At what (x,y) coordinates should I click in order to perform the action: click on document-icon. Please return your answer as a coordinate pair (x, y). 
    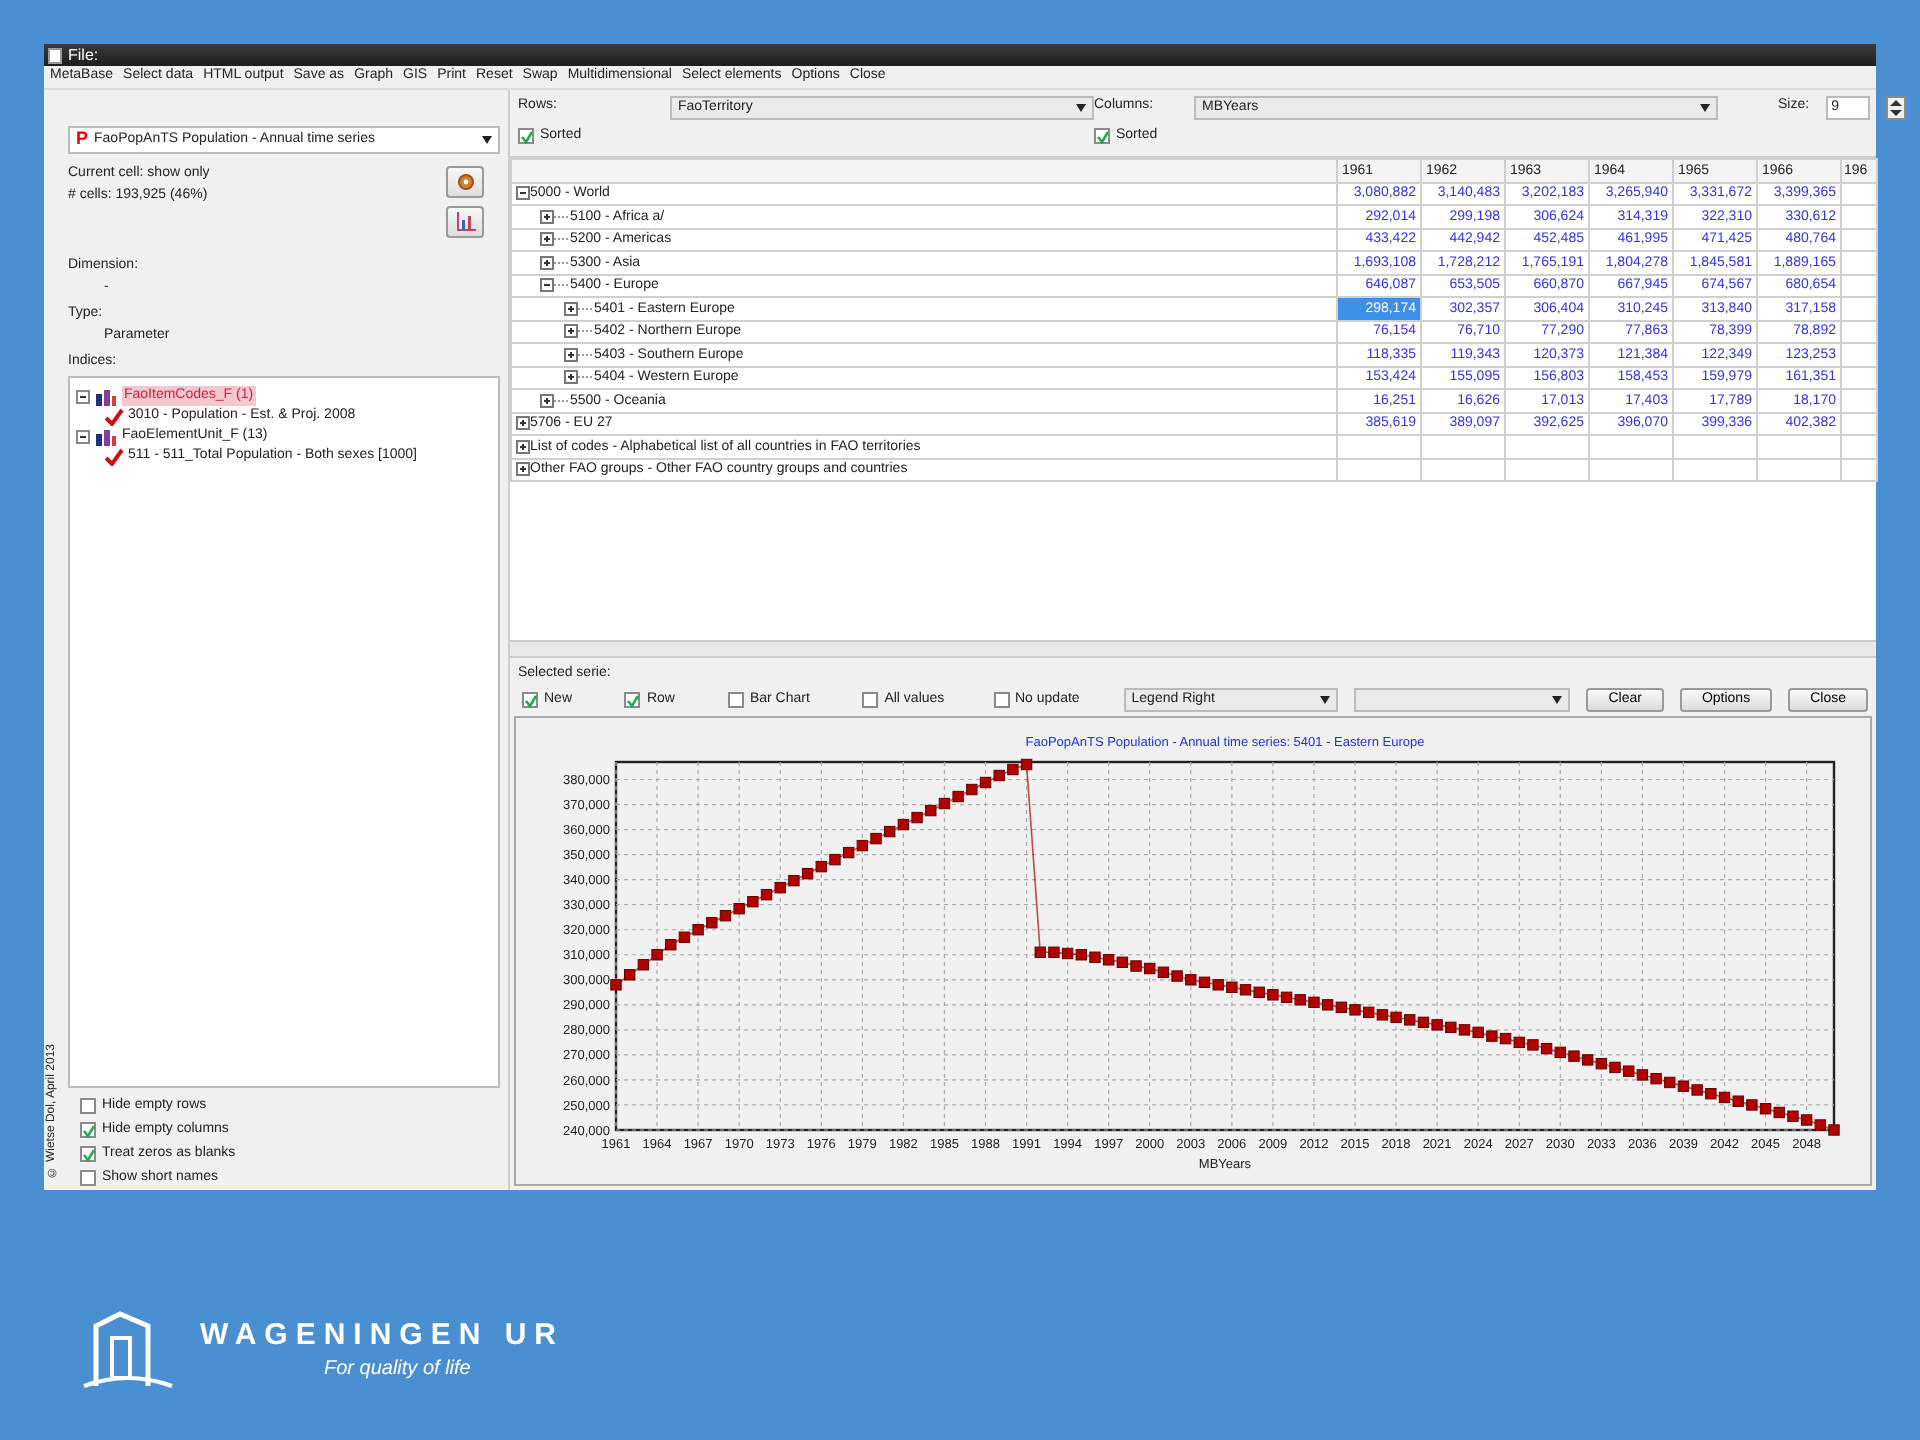
    Looking at the image, I should click on (55, 55).